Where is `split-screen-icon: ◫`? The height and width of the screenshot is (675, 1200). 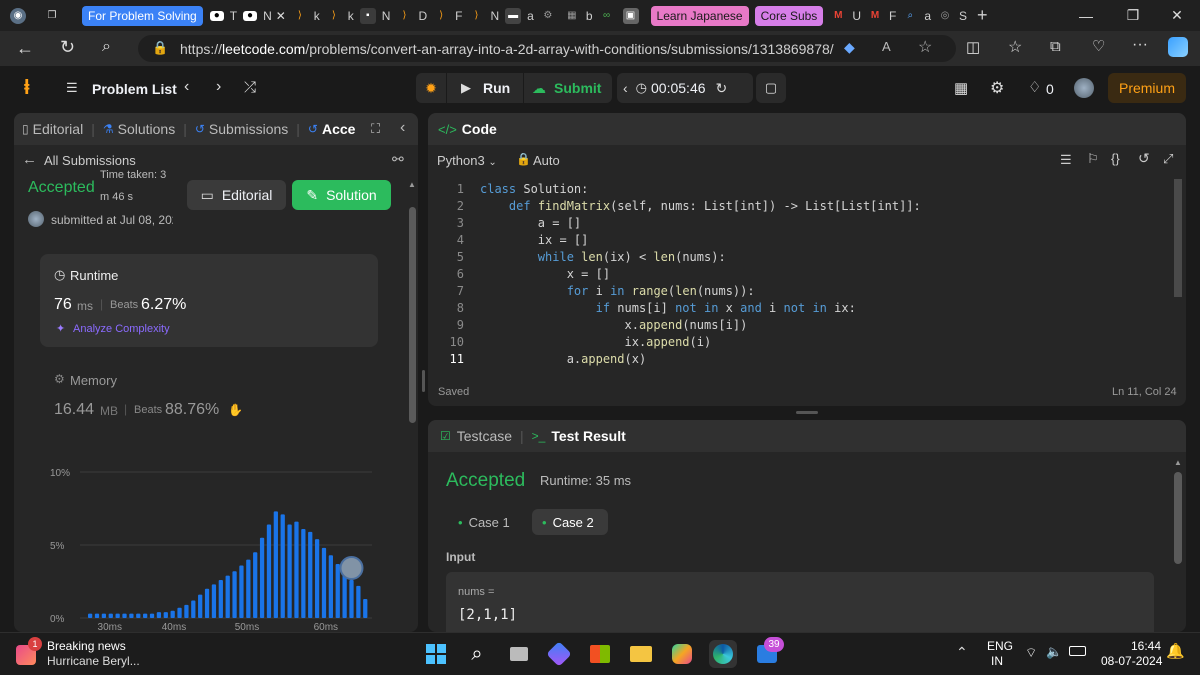 split-screen-icon: ◫ is located at coordinates (973, 47).